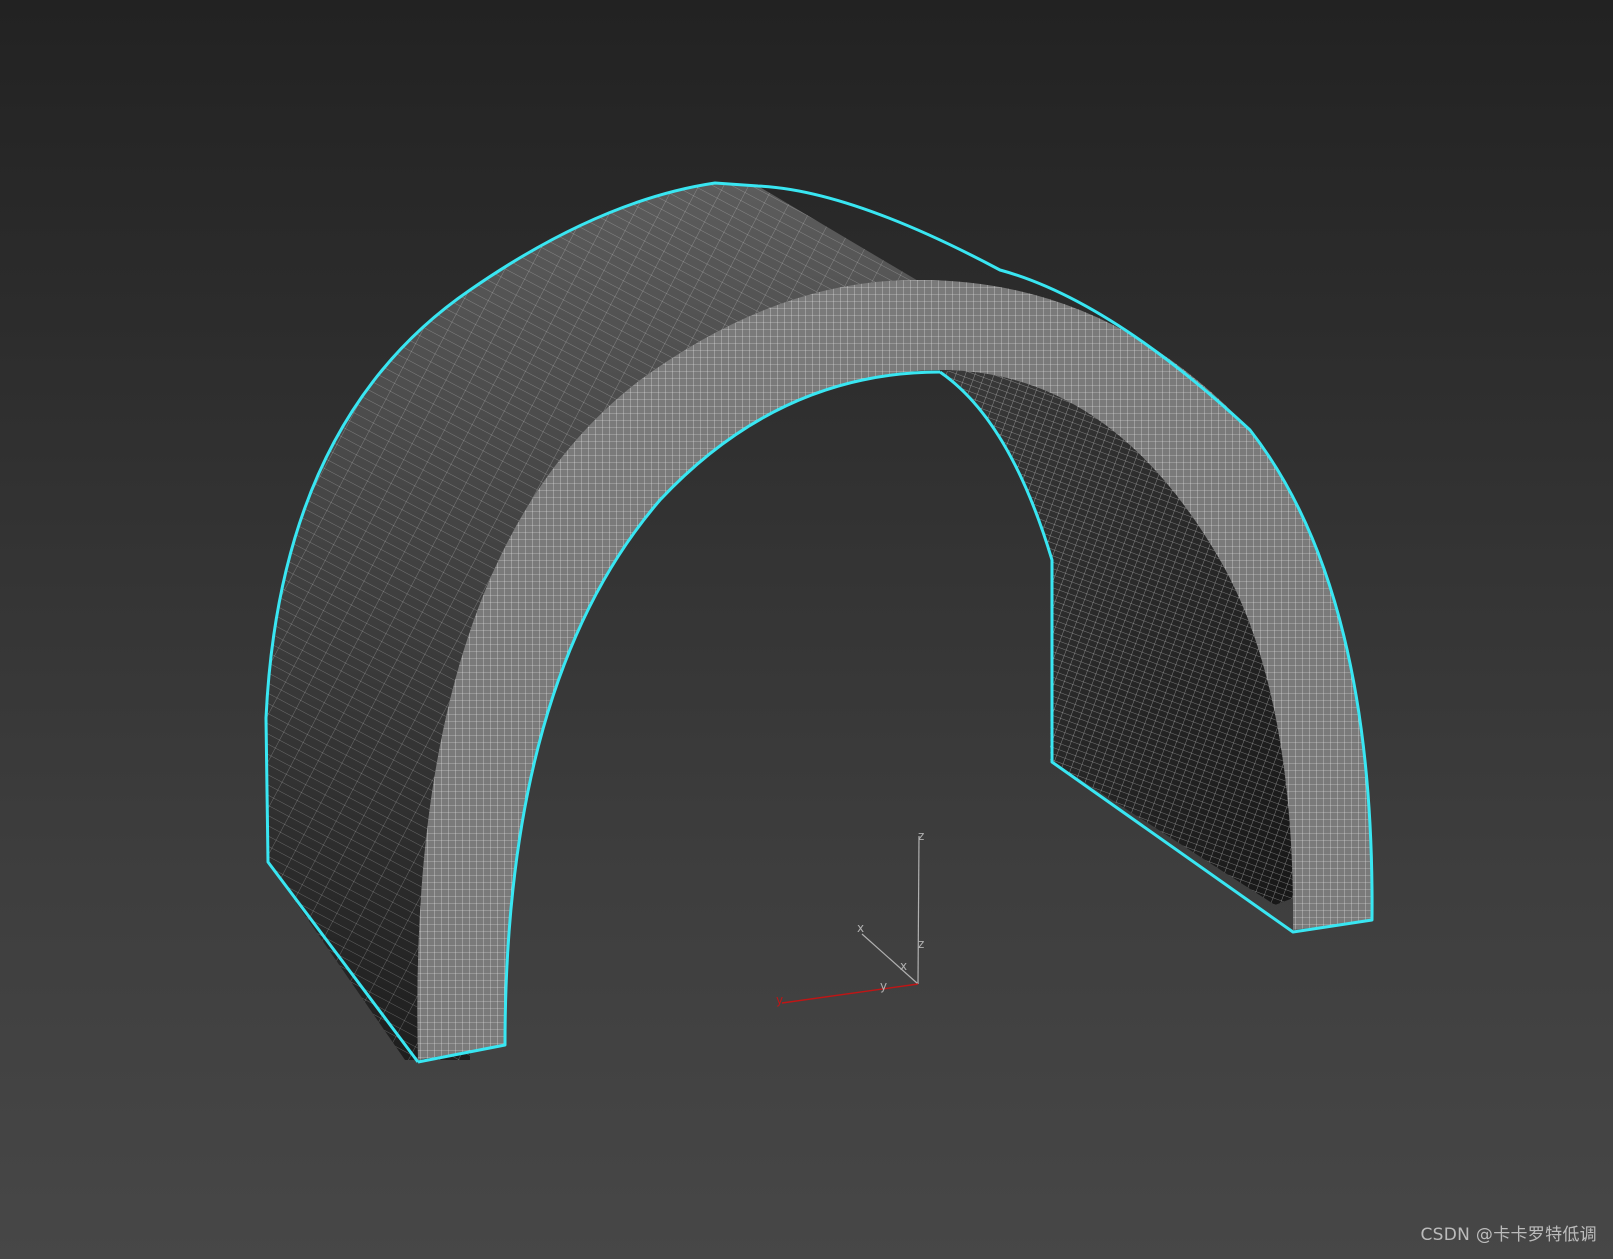 The height and width of the screenshot is (1259, 1613). Describe the element at coordinates (1508, 1235) in the screenshot. I see `watermark-text: CSDN @卡卡罗特低调` at that location.